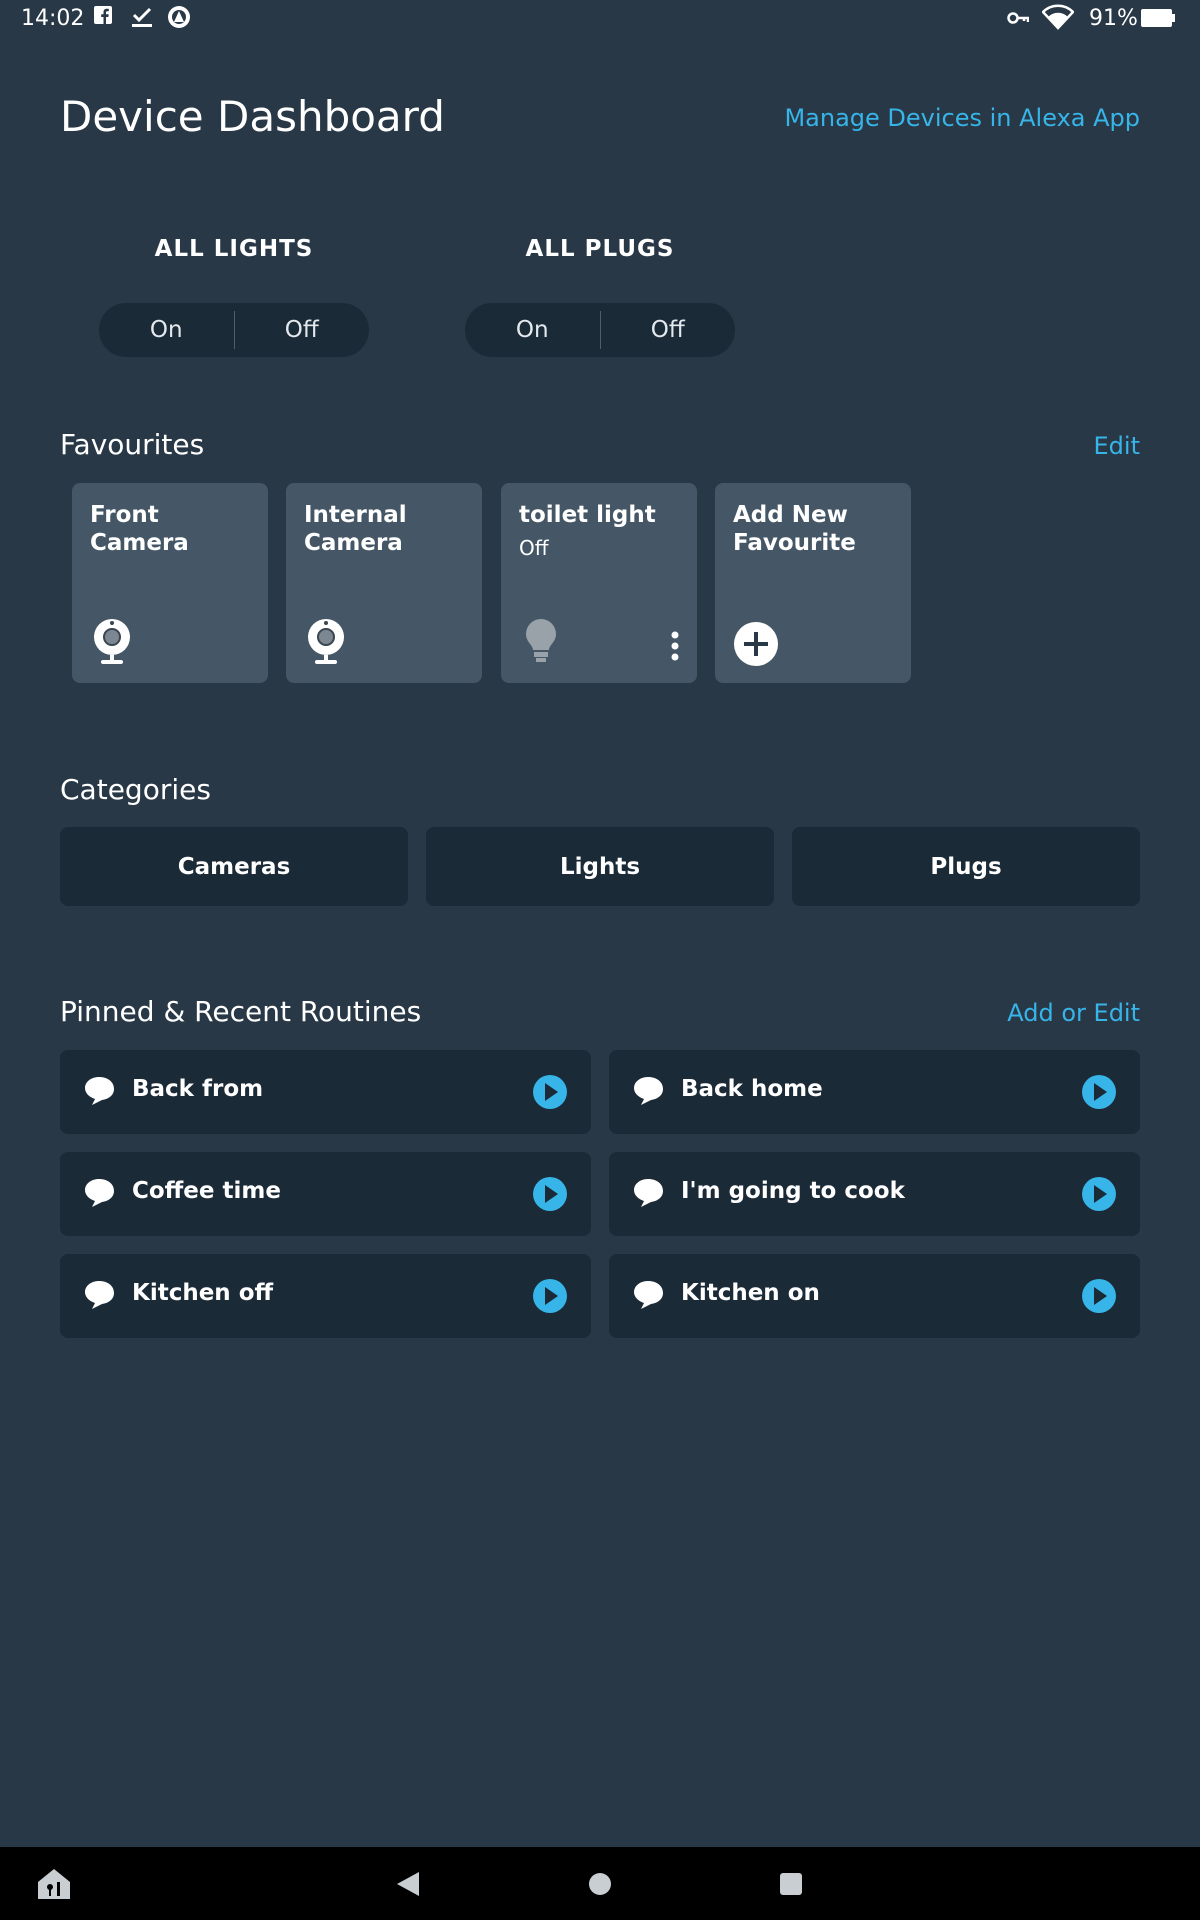 The height and width of the screenshot is (1920, 1200). What do you see at coordinates (962, 118) in the screenshot?
I see `manage-devices-link: Manage Devices in Alexa App` at bounding box center [962, 118].